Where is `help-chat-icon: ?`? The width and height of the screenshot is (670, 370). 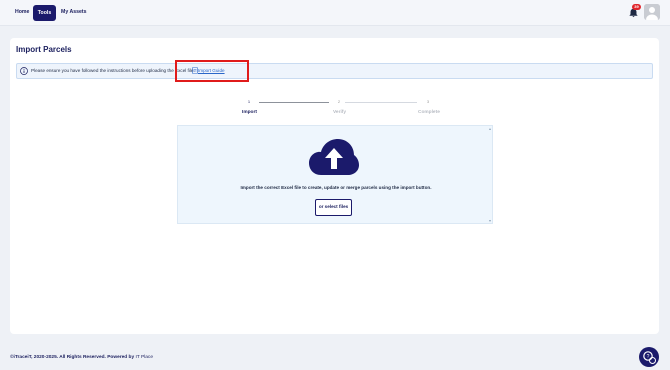
help-chat-icon: ? is located at coordinates (649, 357).